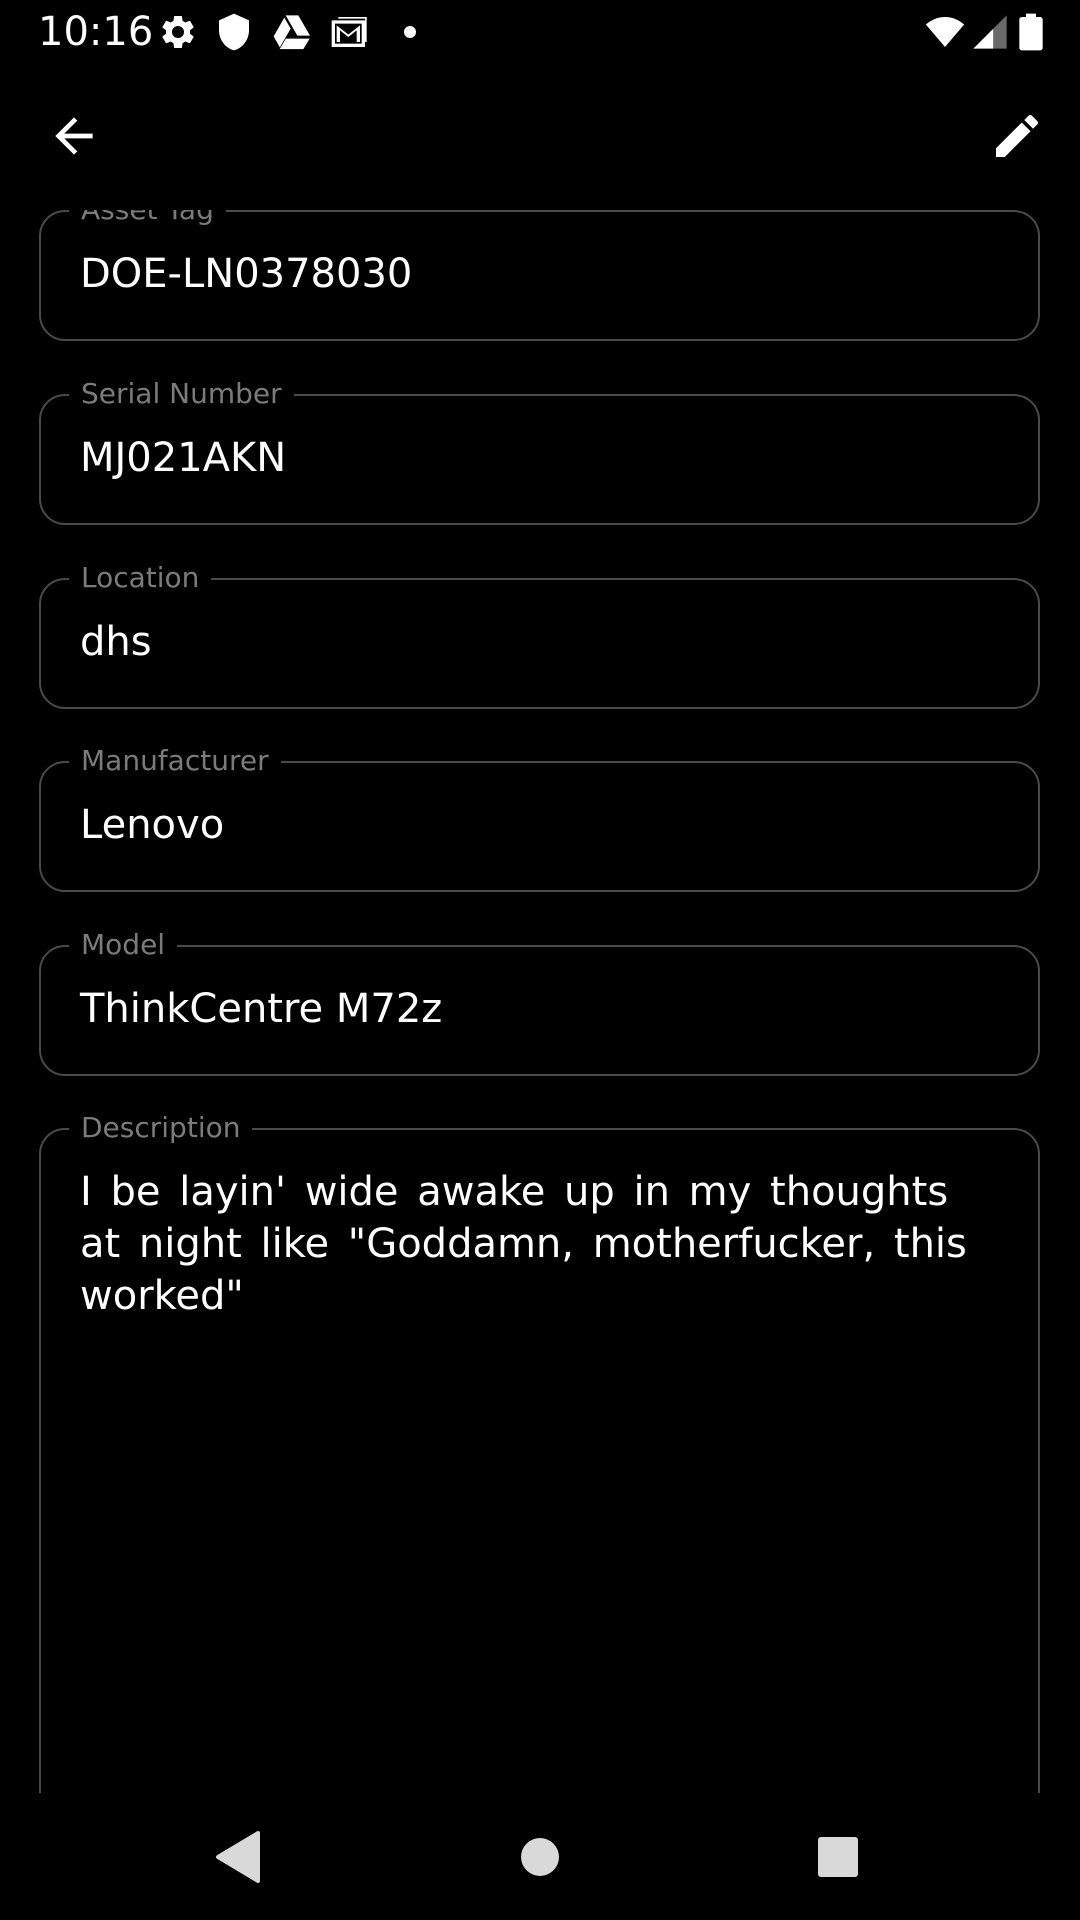 This screenshot has height=1920, width=1080. Describe the element at coordinates (410, 32) in the screenshot. I see `dot-icon` at that location.